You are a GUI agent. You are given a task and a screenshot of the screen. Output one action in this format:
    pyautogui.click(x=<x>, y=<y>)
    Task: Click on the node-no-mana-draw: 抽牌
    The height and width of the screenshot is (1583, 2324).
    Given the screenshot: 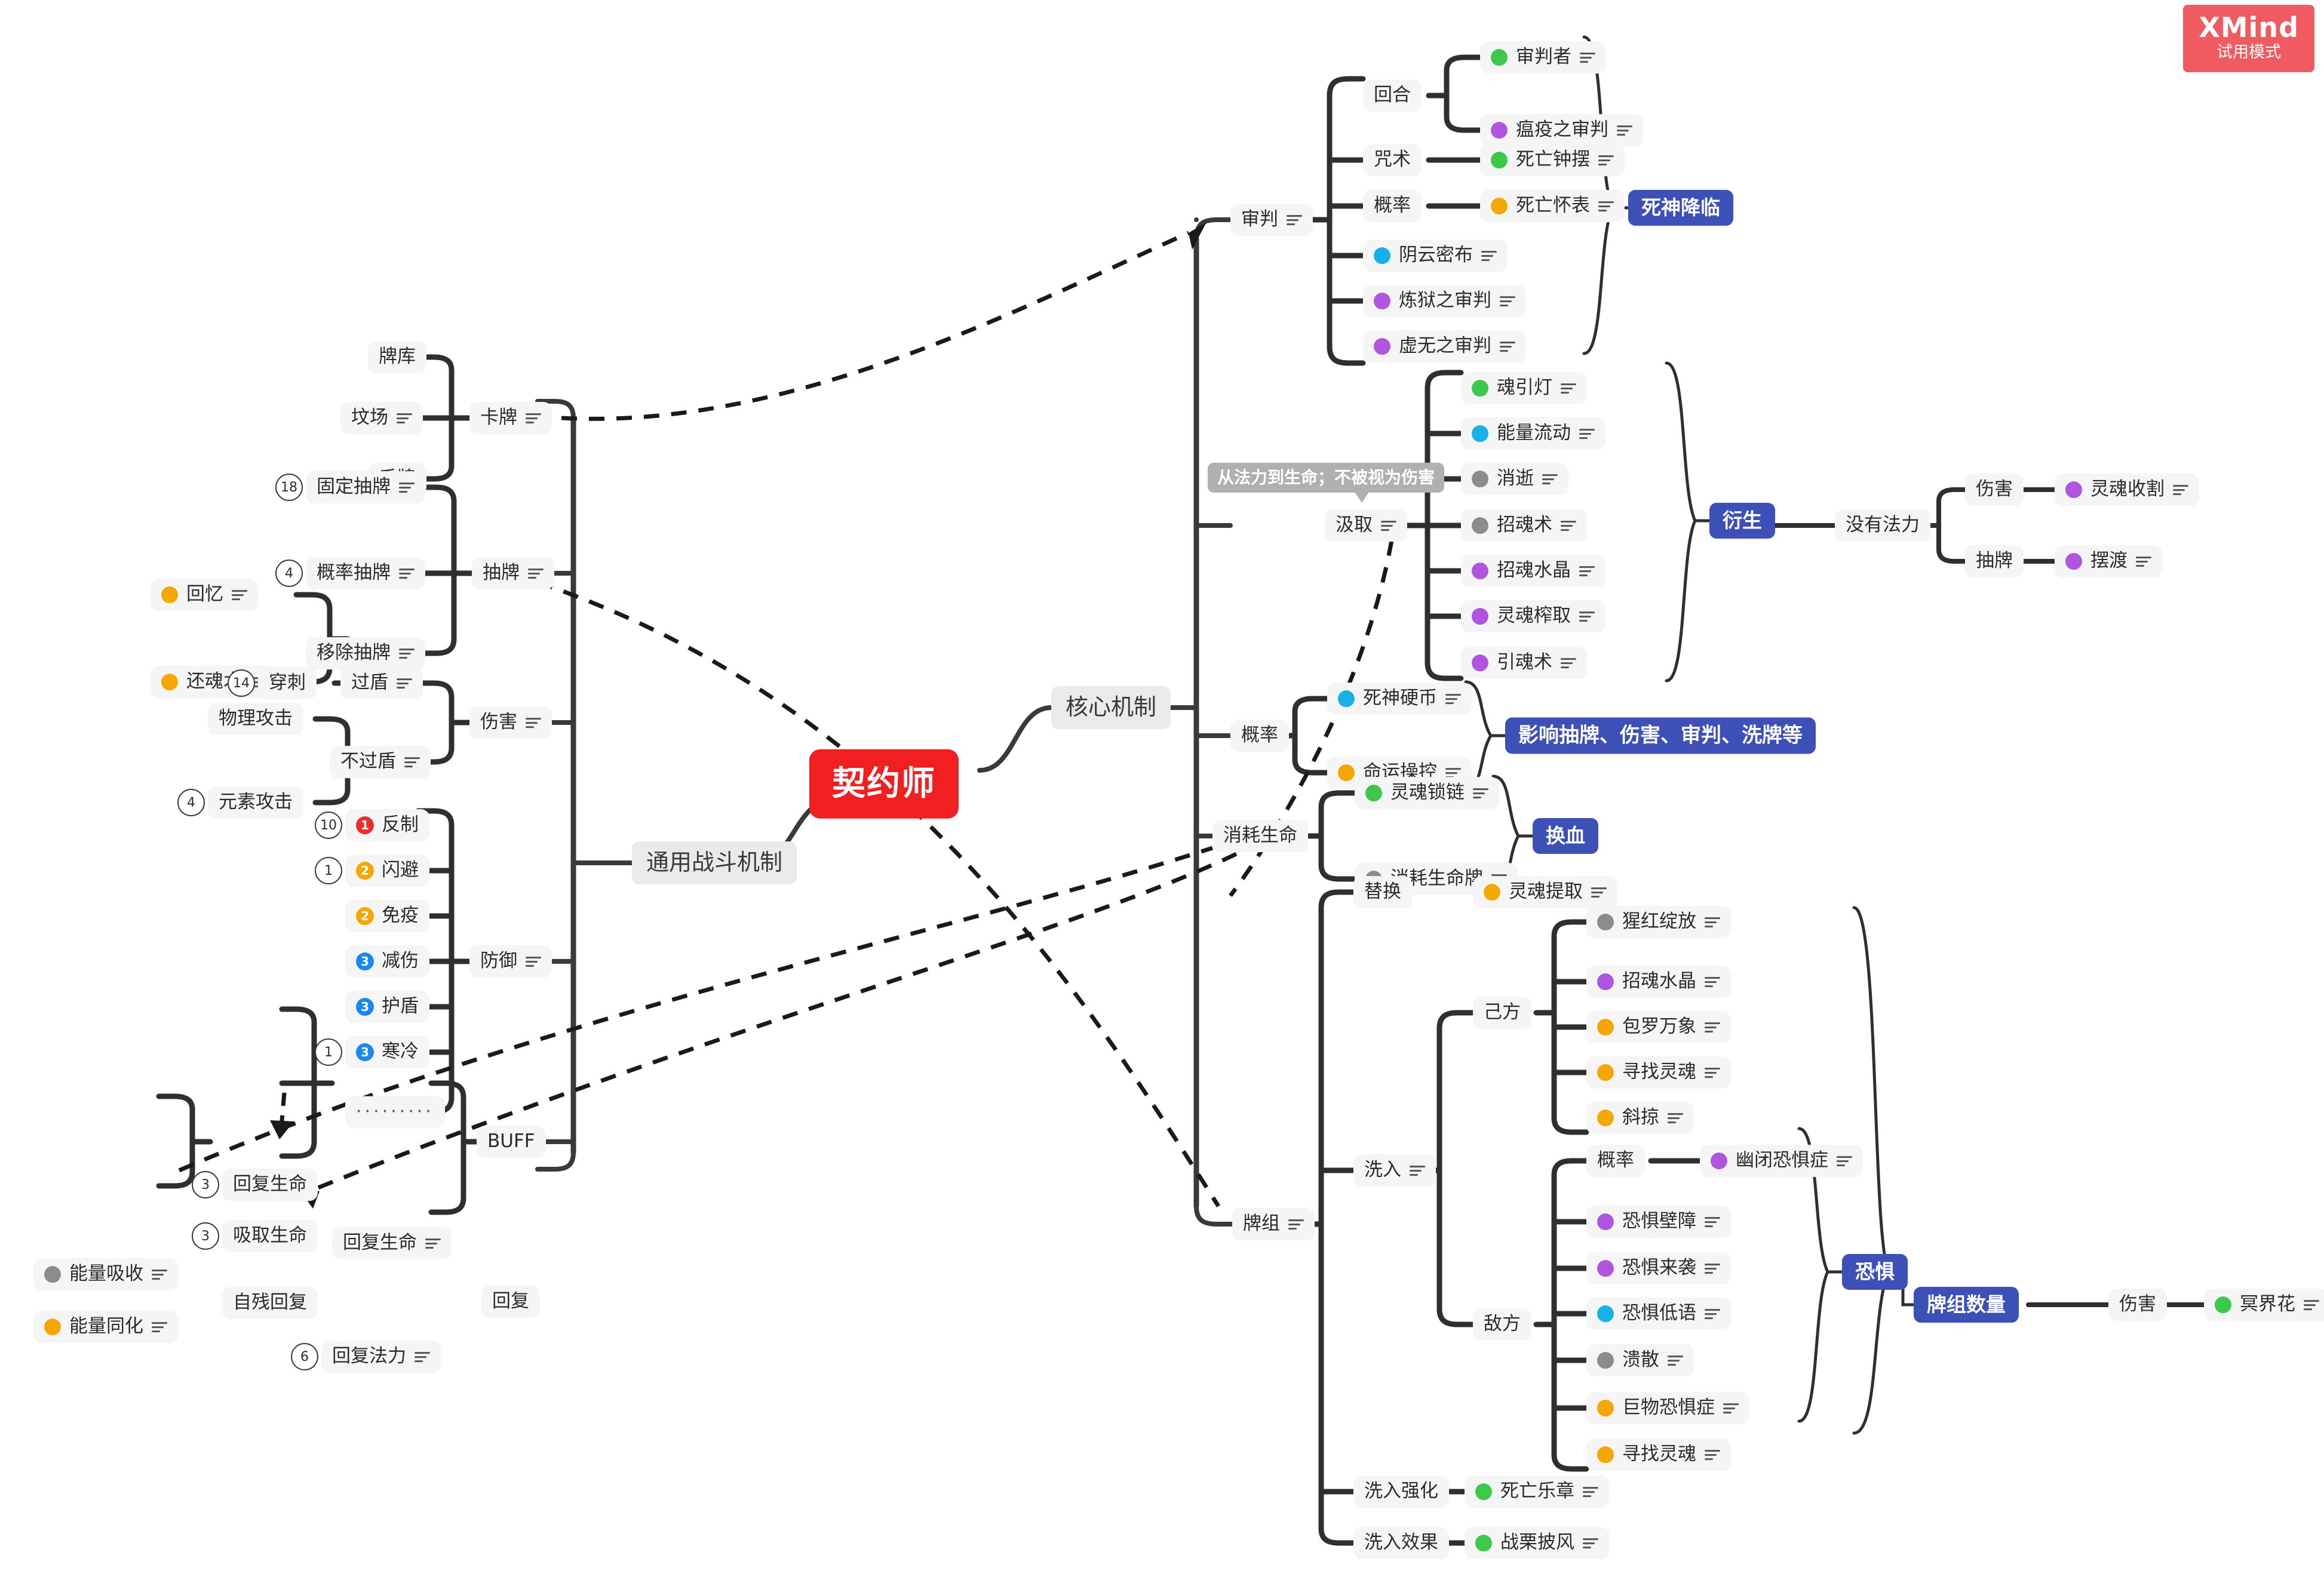 What is the action you would take?
    pyautogui.click(x=1994, y=561)
    